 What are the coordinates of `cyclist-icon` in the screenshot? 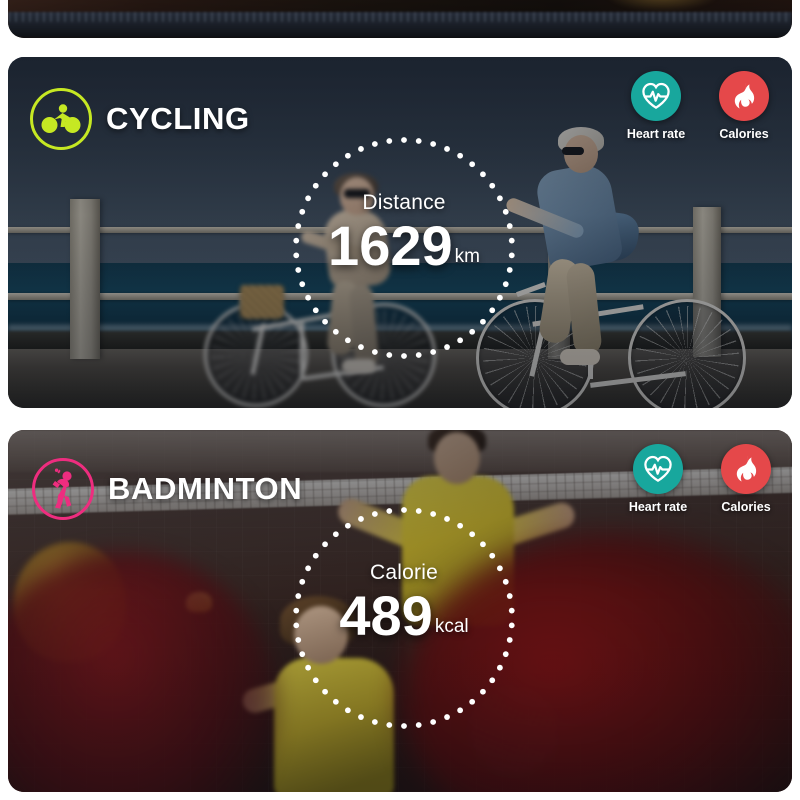 It's located at (61, 119).